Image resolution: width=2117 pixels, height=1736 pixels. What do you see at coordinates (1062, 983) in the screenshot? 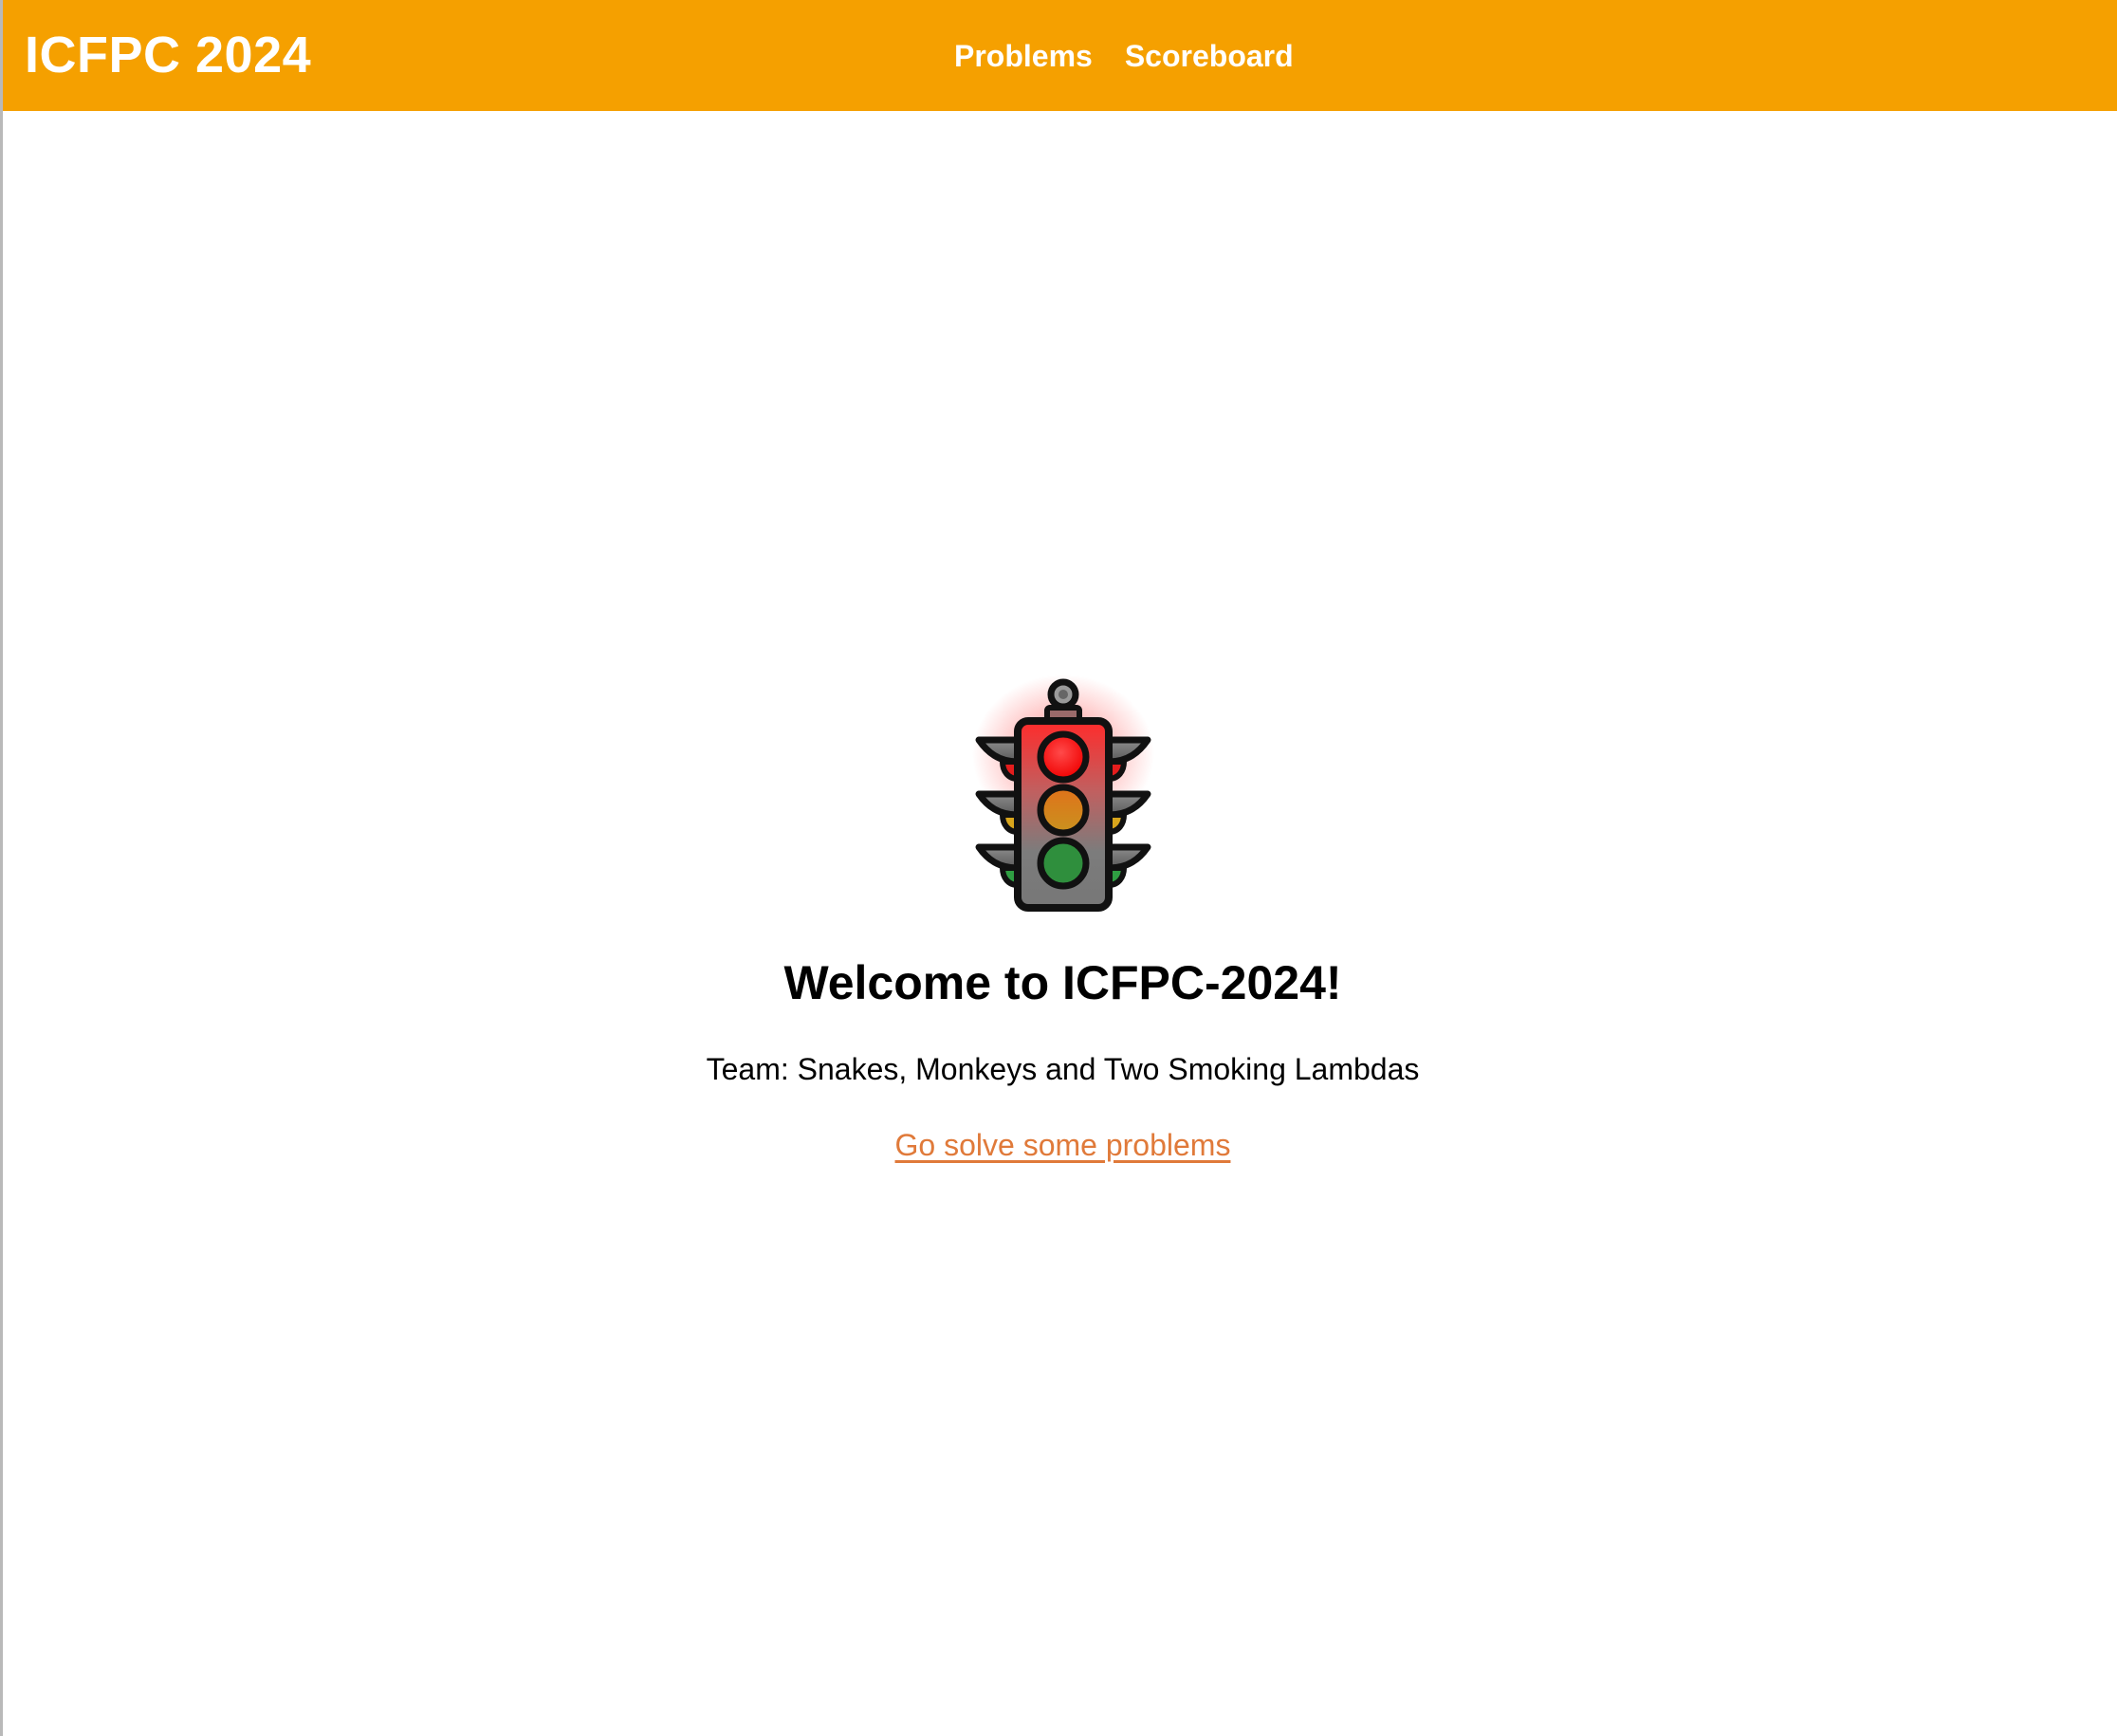
I see `welcome-title: Welcome to ICFPC-2024!` at bounding box center [1062, 983].